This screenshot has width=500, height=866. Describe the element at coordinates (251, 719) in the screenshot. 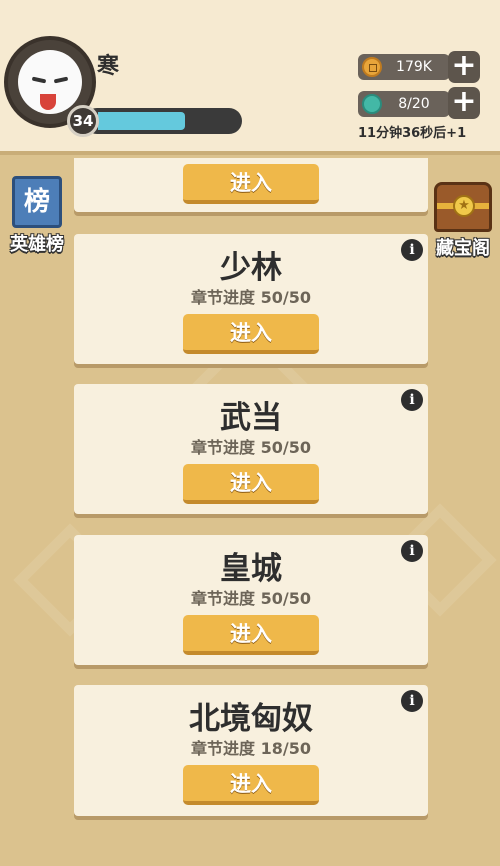

I see `chapter-title: 北境匈奴` at that location.